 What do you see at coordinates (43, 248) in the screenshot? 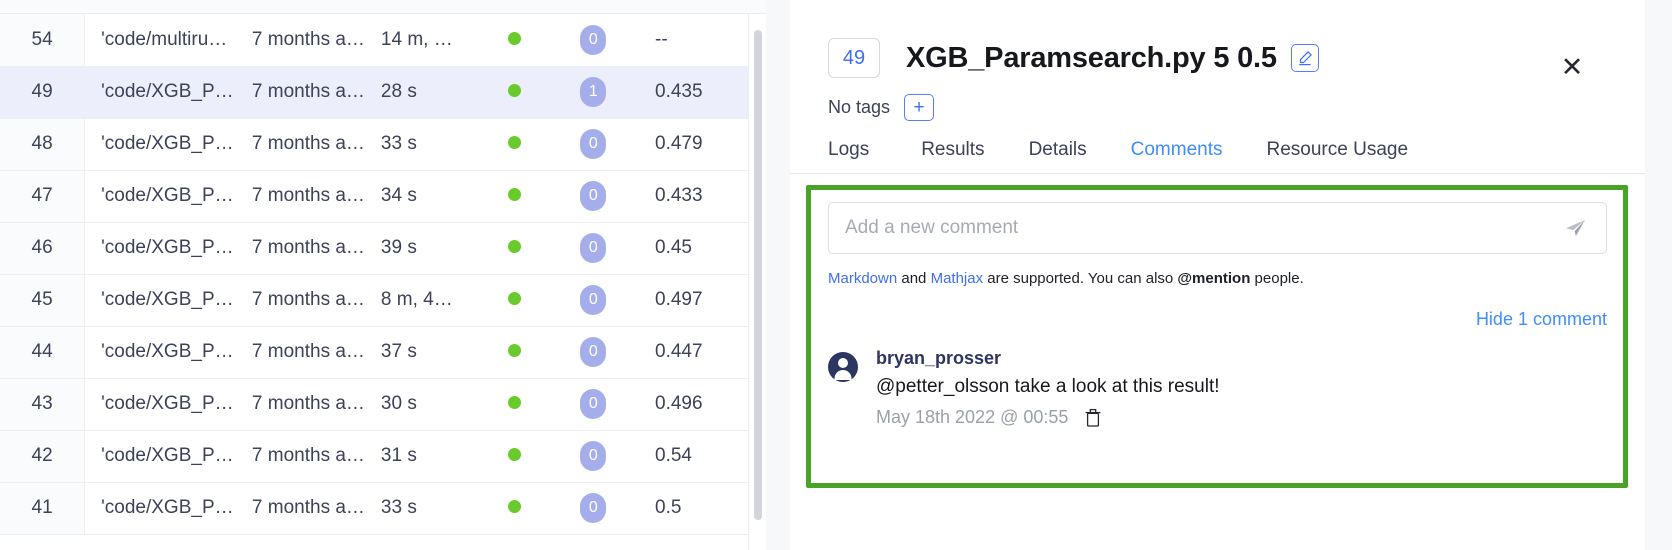
I see `row-id-cell: 46` at bounding box center [43, 248].